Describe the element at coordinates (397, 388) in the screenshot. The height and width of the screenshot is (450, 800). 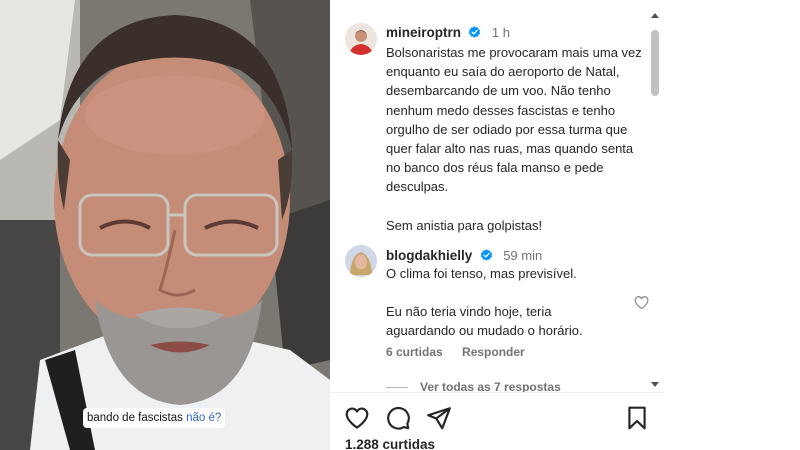
I see `replies-divider-line` at that location.